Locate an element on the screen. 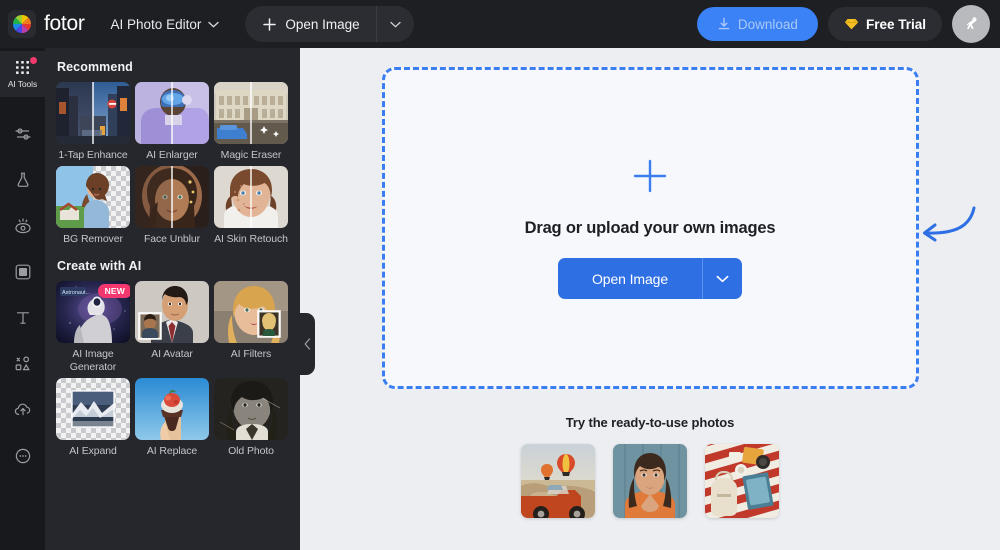 This screenshot has height=550, width=1000. tool-tile-label: AI Expand is located at coordinates (93, 451).